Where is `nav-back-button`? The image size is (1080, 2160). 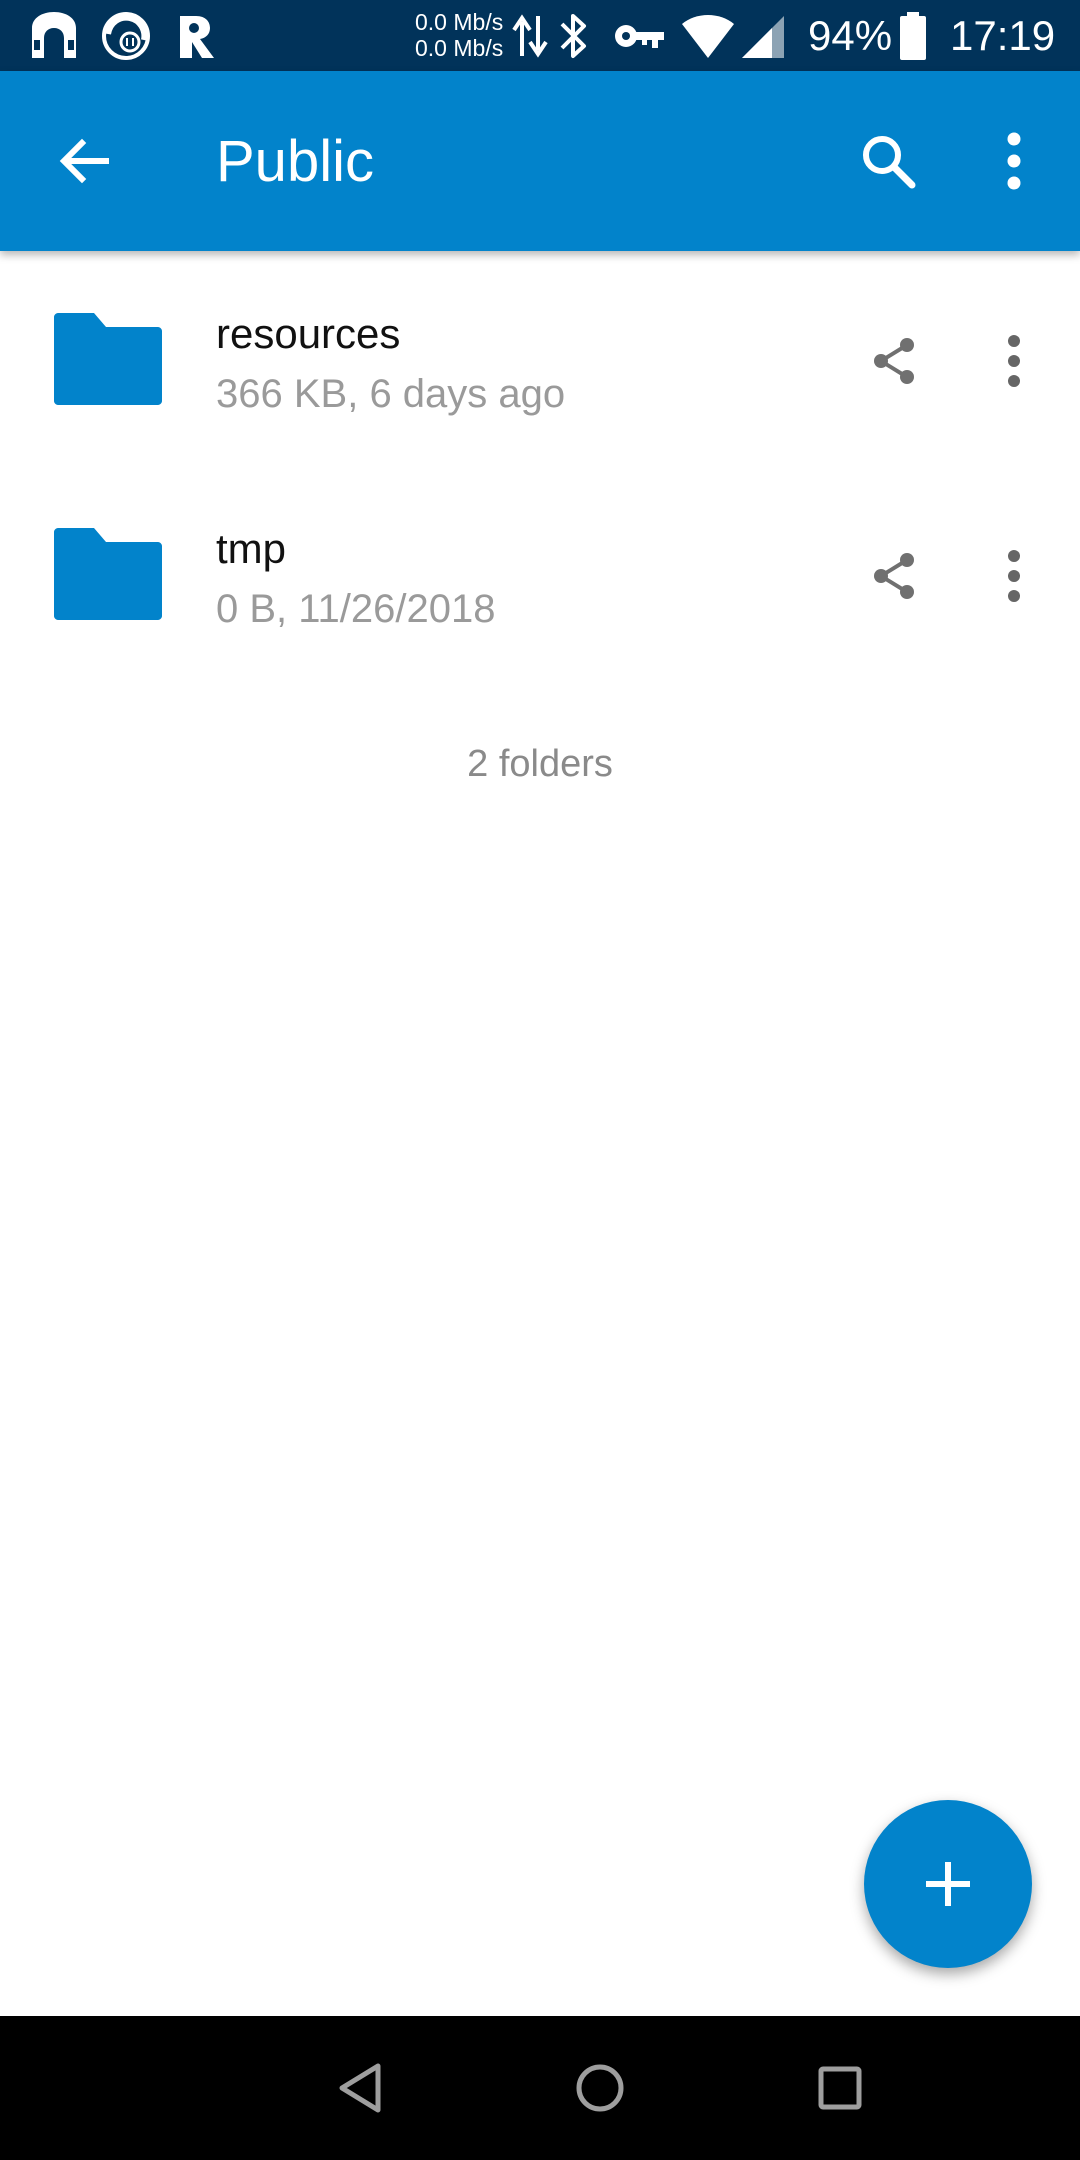
nav-back-button is located at coordinates (360, 2088).